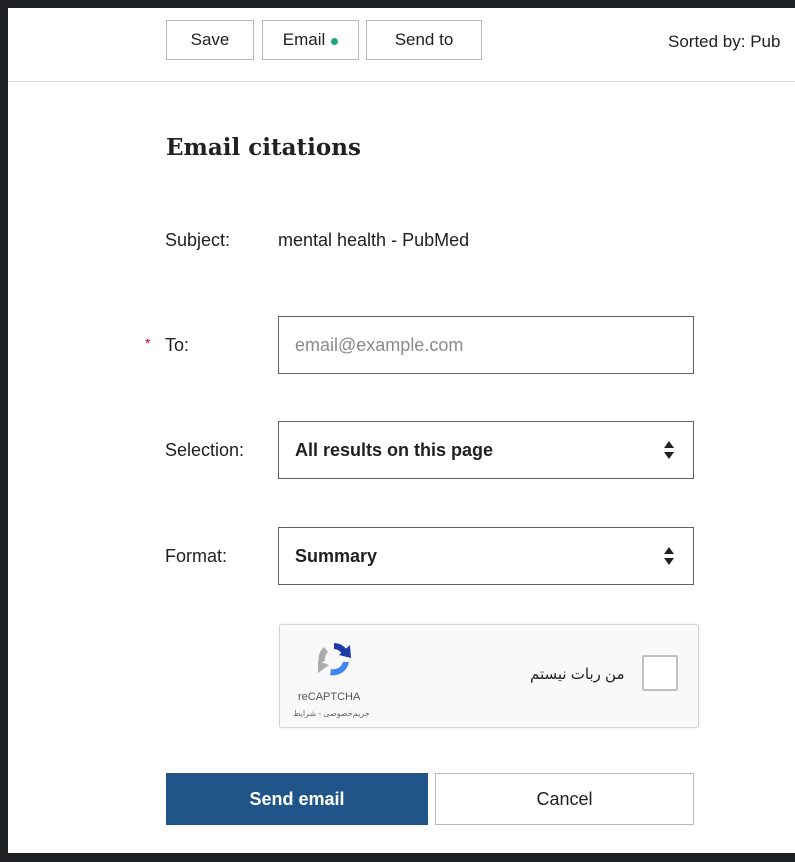 This screenshot has width=795, height=862. Describe the element at coordinates (331, 713) in the screenshot. I see `recaptcha-terms-links: حریم‌خصوصی - شرایط` at that location.